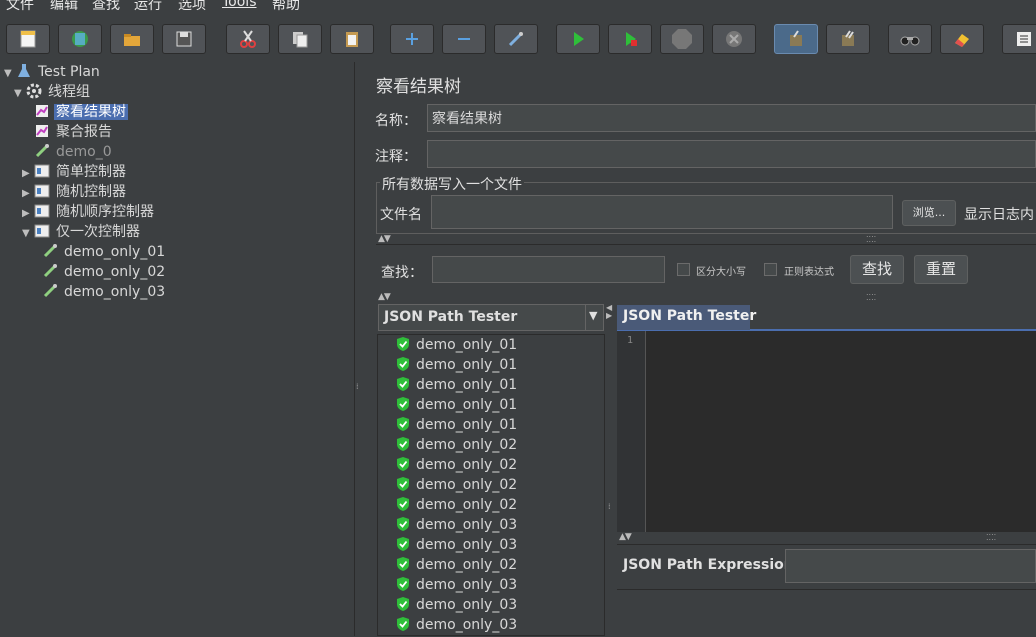  What do you see at coordinates (941, 269) in the screenshot?
I see `reset-button: 重置` at bounding box center [941, 269].